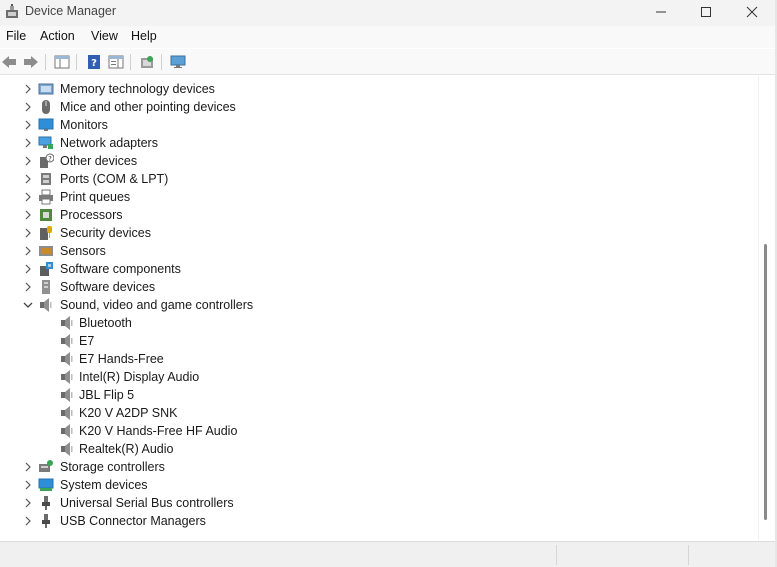  I want to click on menu-file: File, so click(16, 36).